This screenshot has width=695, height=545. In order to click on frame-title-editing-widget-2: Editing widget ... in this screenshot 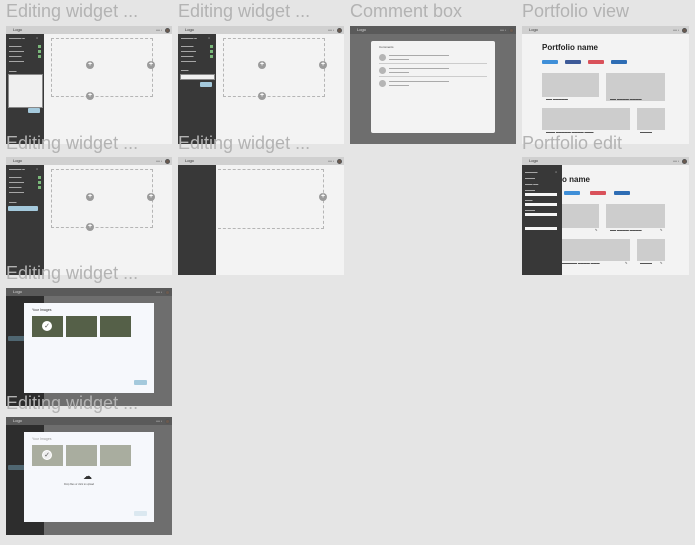, I will do `click(258, 11)`.